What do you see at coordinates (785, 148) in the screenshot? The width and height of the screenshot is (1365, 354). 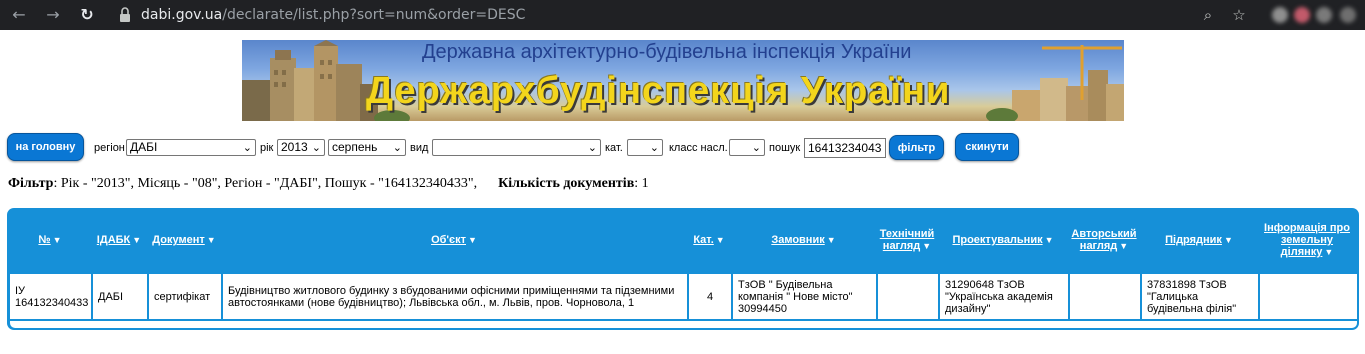 I see `search-label: пошук` at bounding box center [785, 148].